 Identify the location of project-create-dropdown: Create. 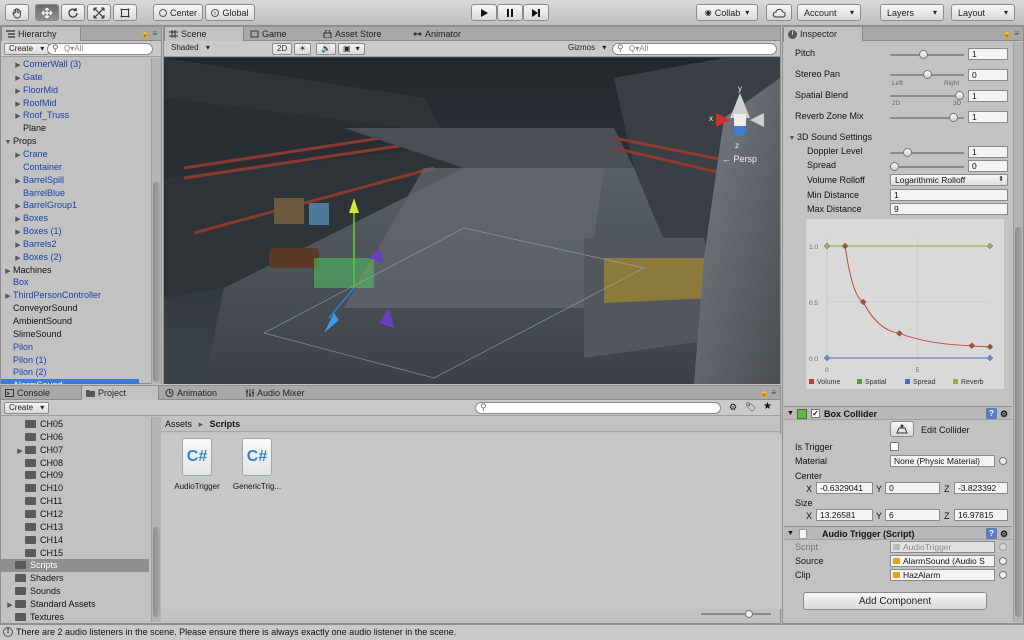
(27, 408).